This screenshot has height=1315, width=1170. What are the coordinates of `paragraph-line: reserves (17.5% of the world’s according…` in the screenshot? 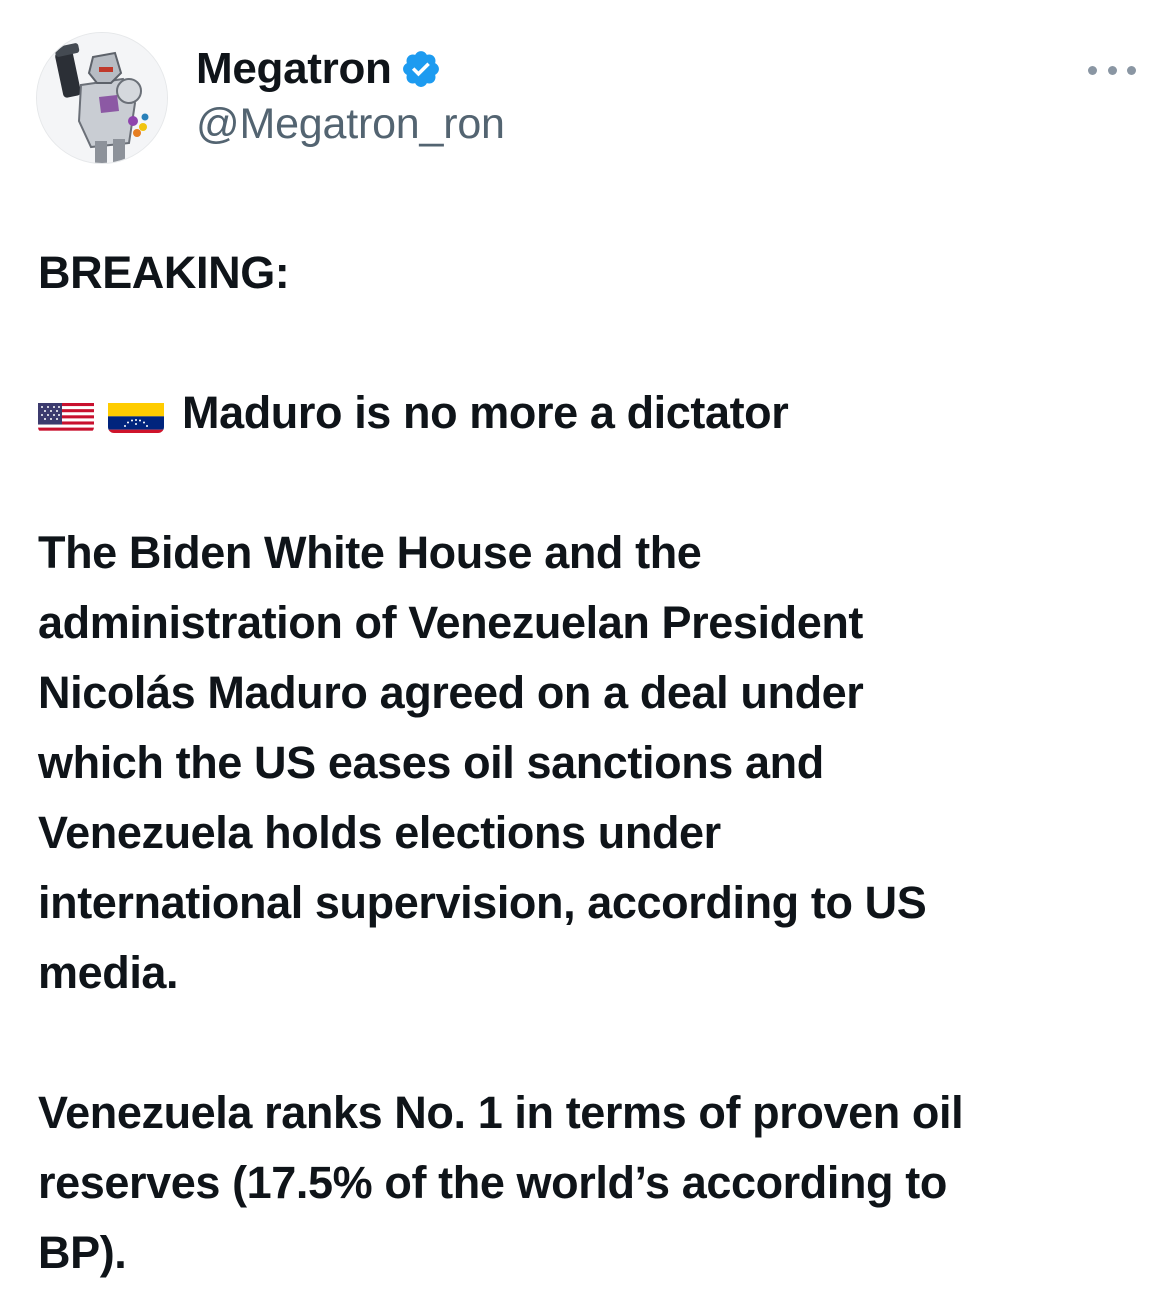 It's located at (492, 1182).